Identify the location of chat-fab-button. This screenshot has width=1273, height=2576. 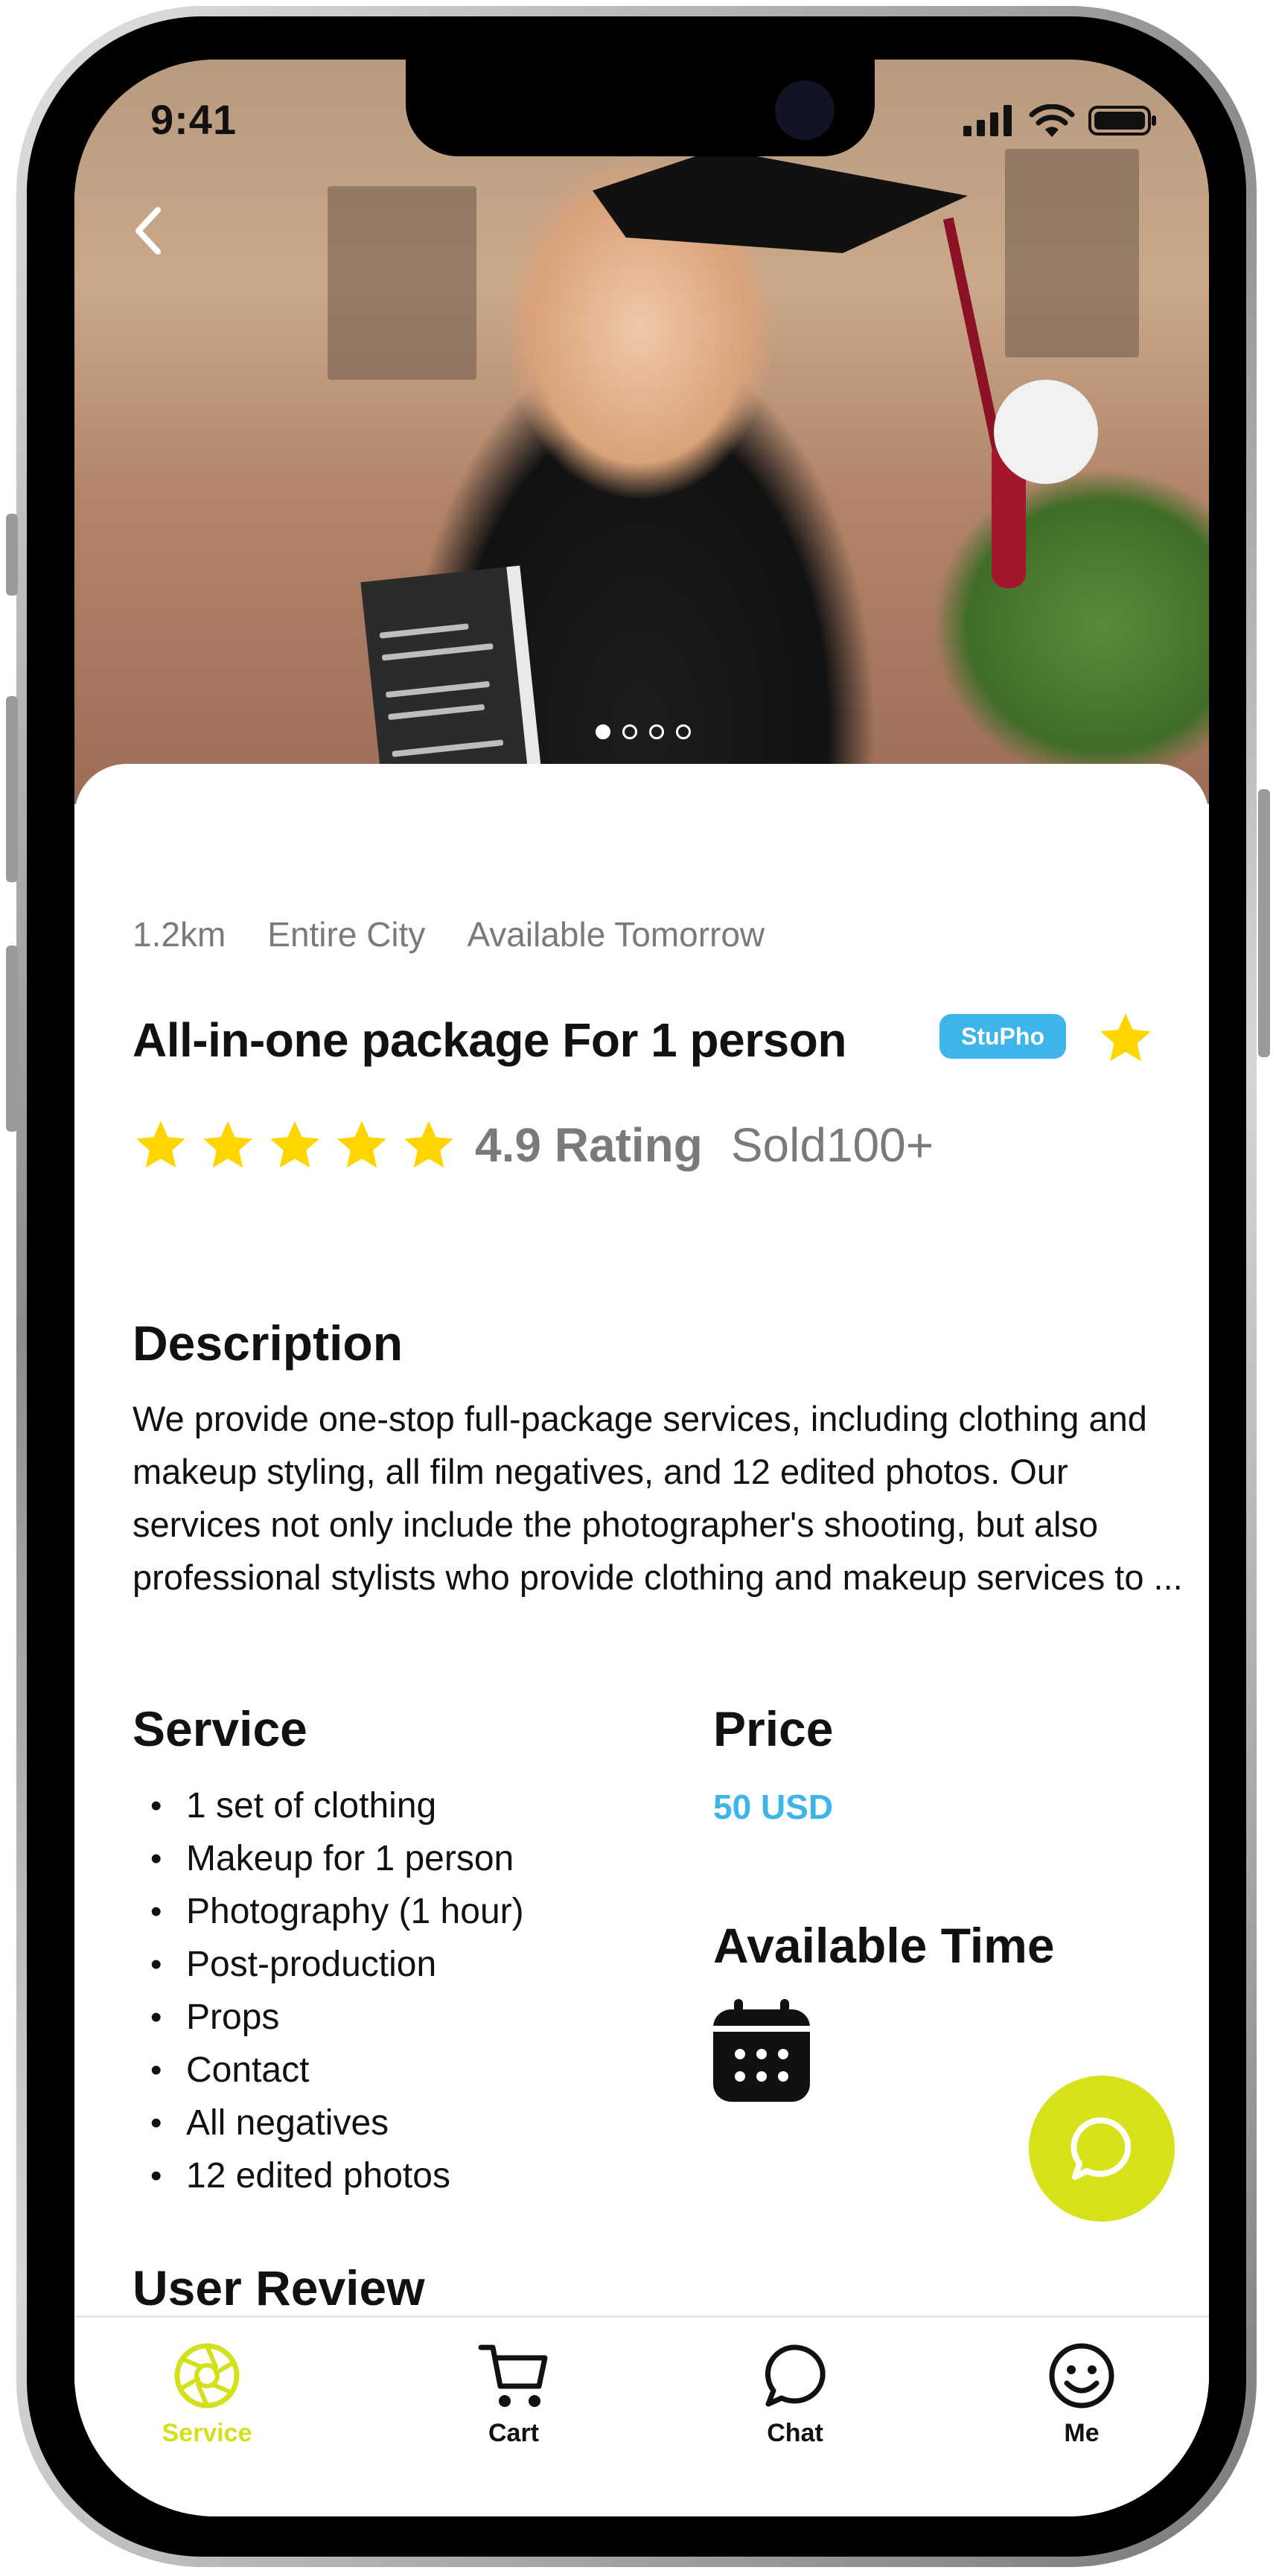
(1102, 2149).